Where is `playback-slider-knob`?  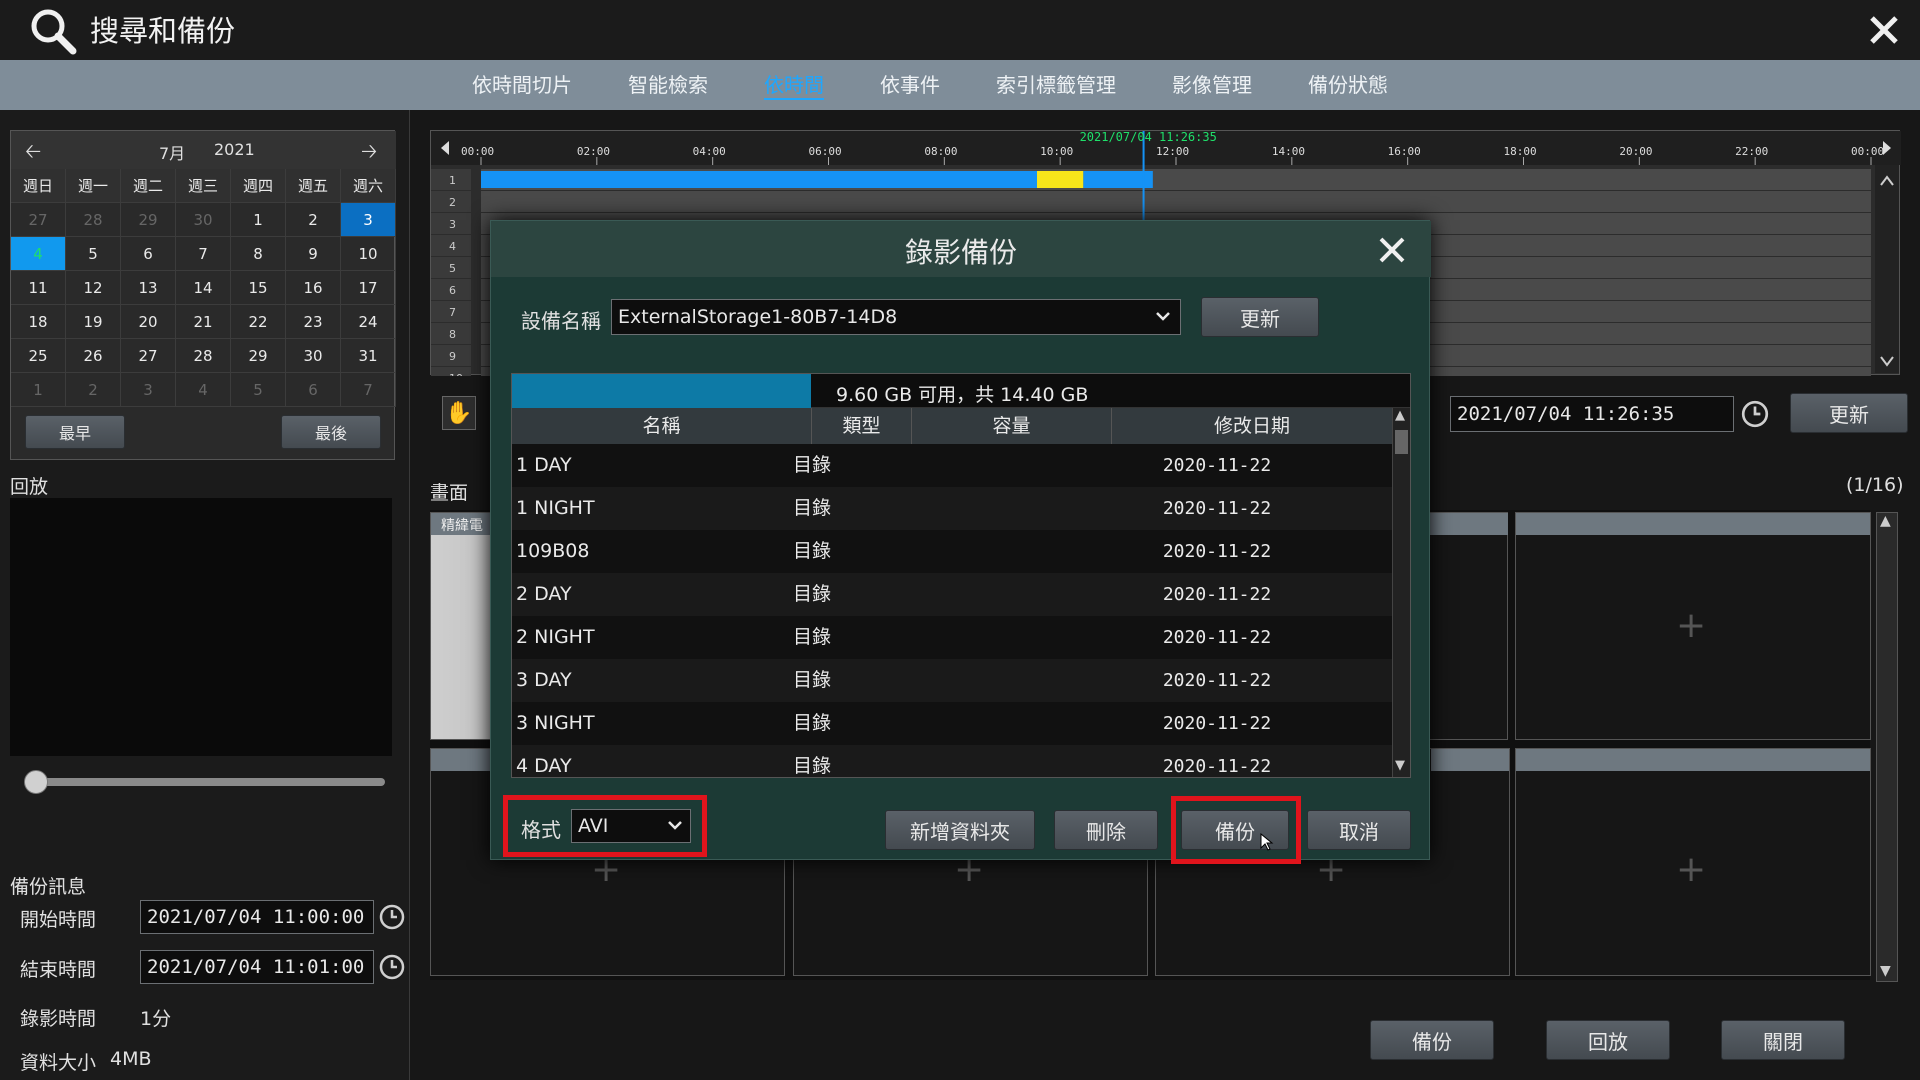 playback-slider-knob is located at coordinates (36, 782).